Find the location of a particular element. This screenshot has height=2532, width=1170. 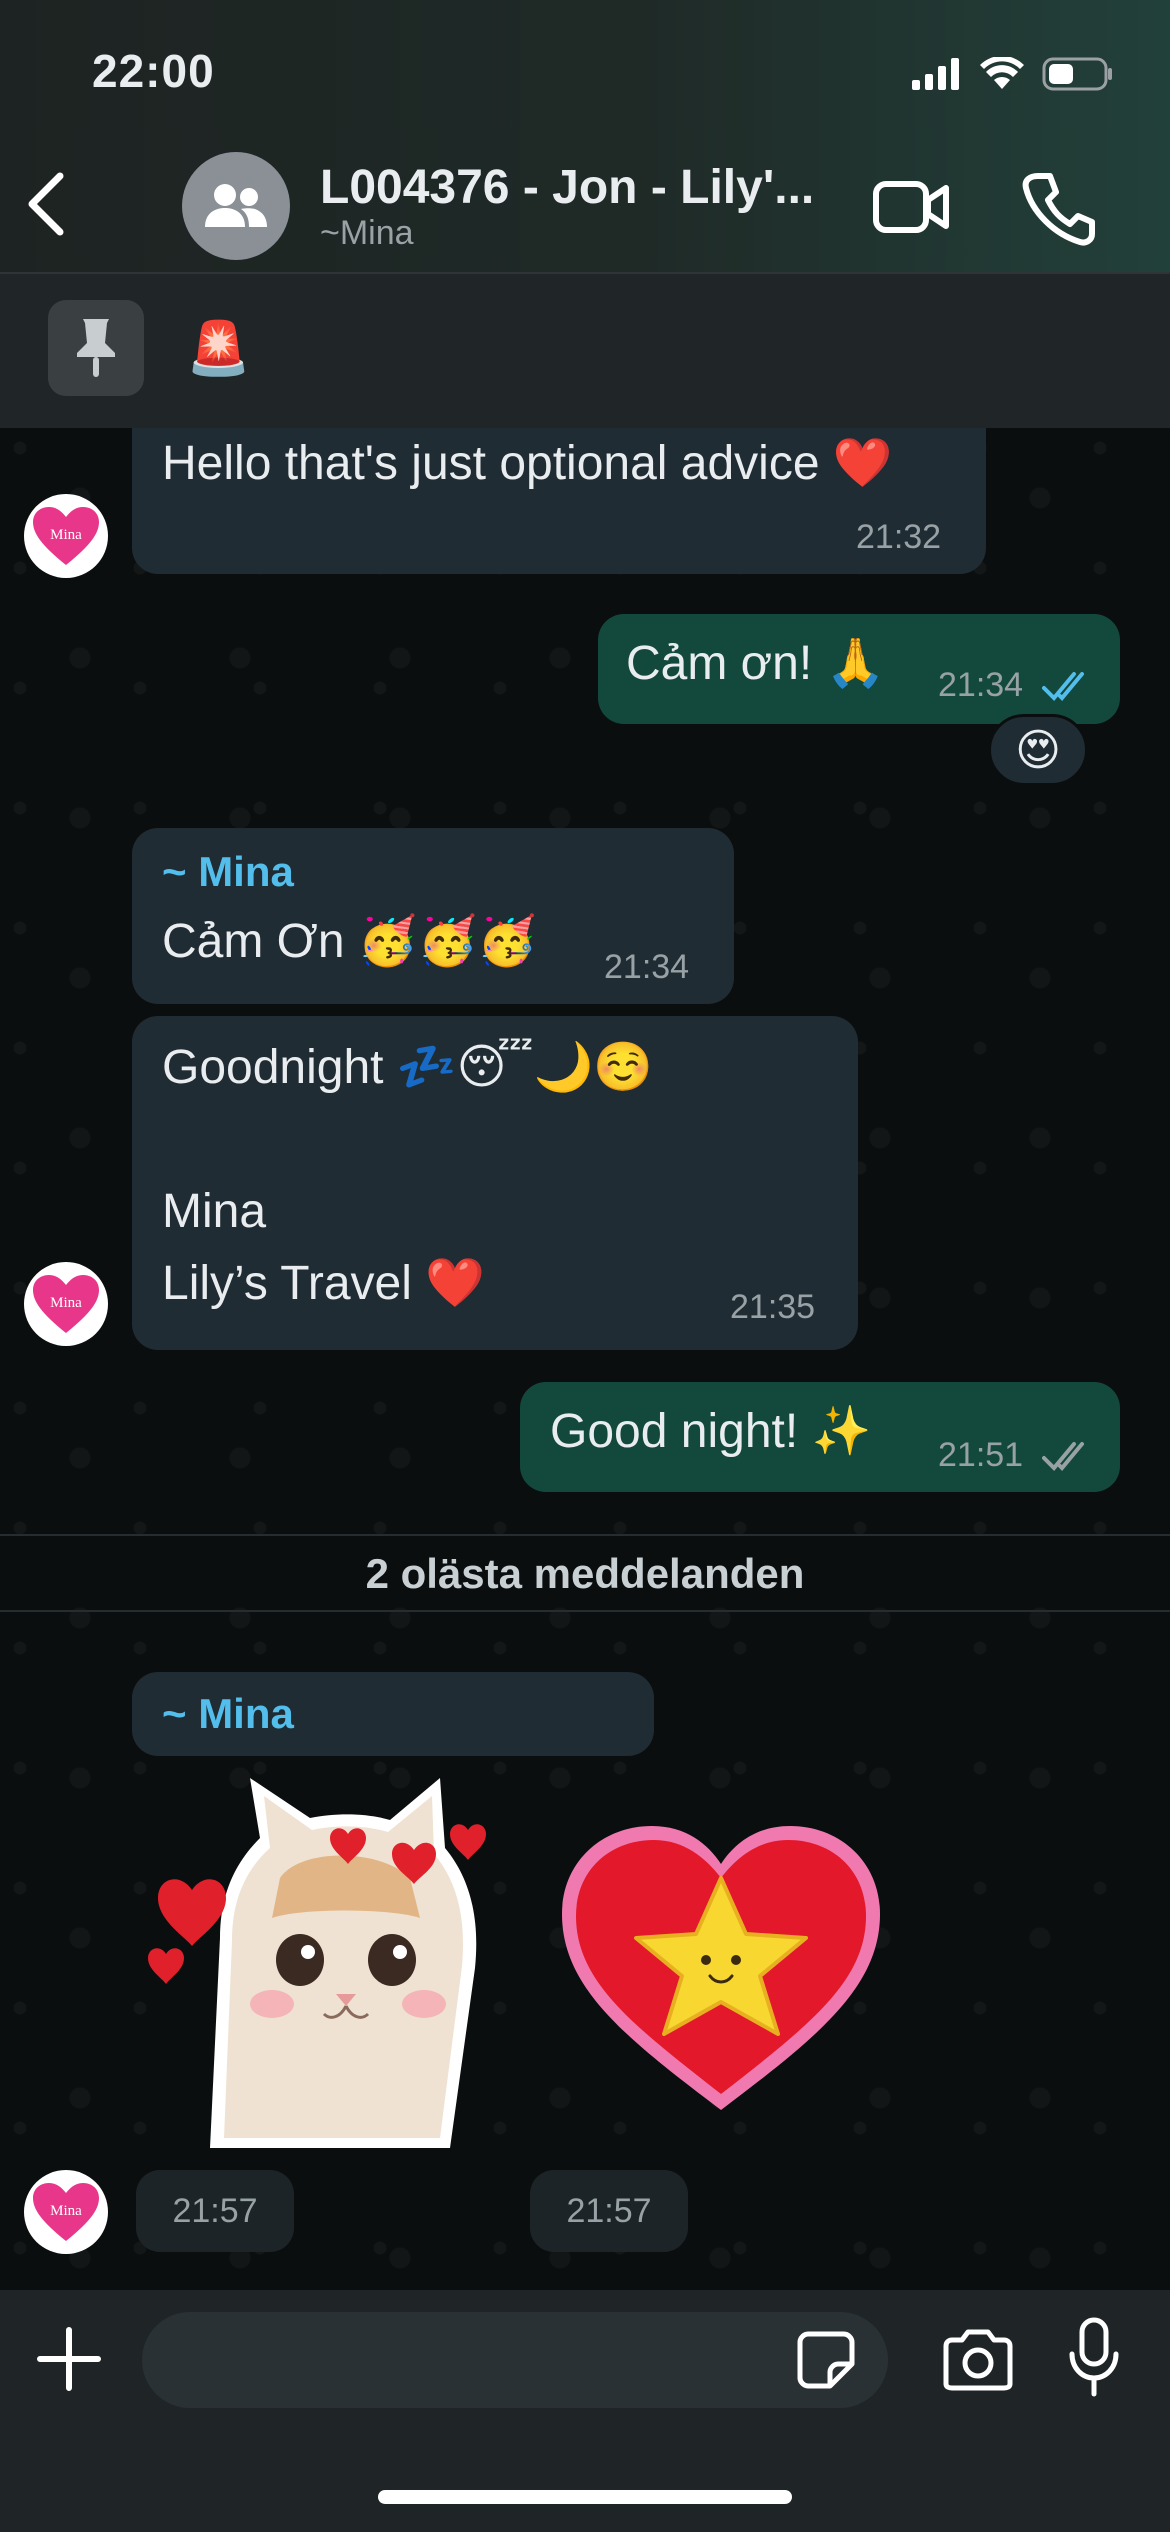

top-header is located at coordinates (585, 136).